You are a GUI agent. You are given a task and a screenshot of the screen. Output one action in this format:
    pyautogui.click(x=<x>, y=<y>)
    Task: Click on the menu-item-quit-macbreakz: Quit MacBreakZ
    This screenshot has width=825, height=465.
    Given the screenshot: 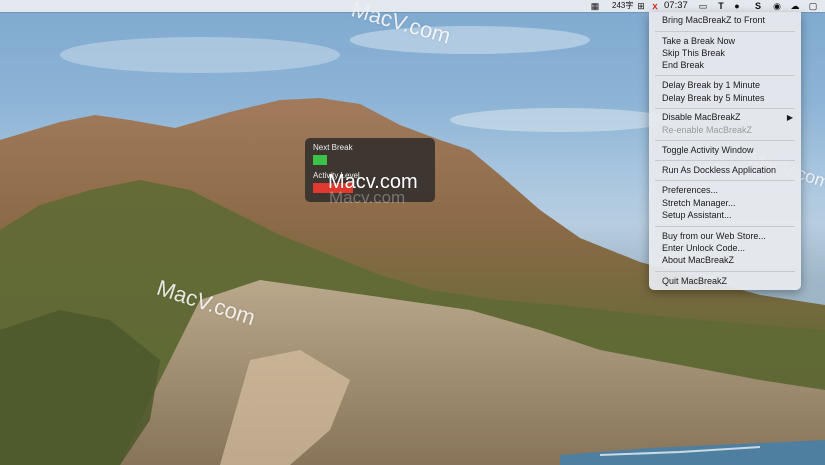 What is the action you would take?
    pyautogui.click(x=725, y=281)
    